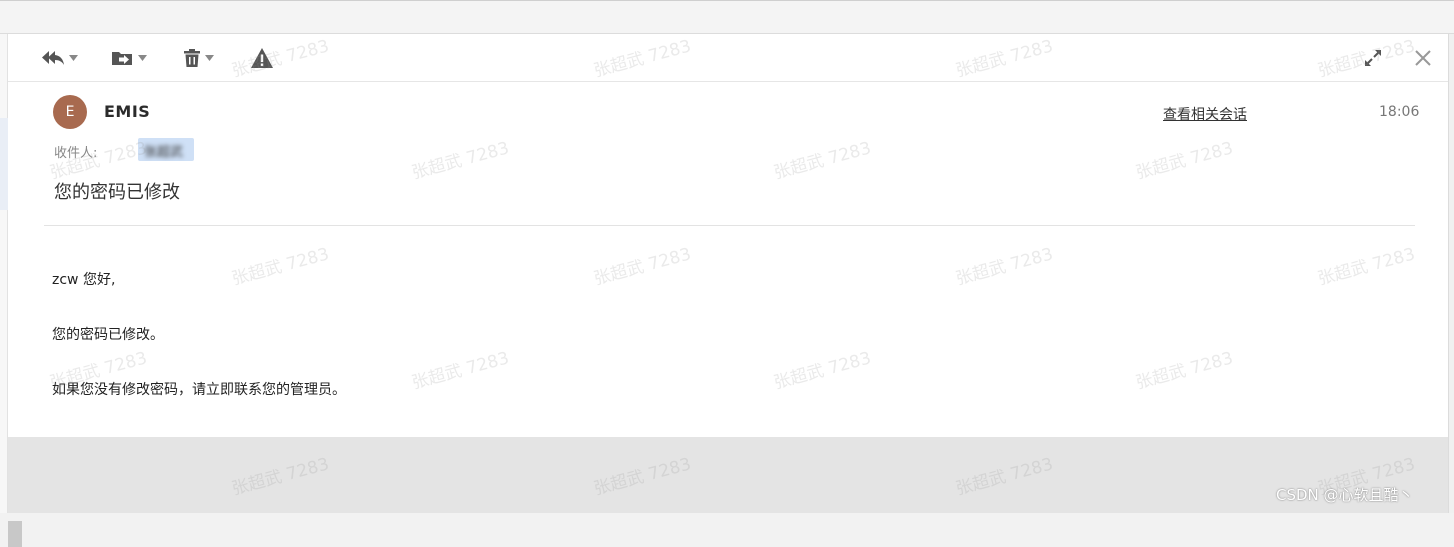  Describe the element at coordinates (122, 58) in the screenshot. I see `move-to-folder-icon` at that location.